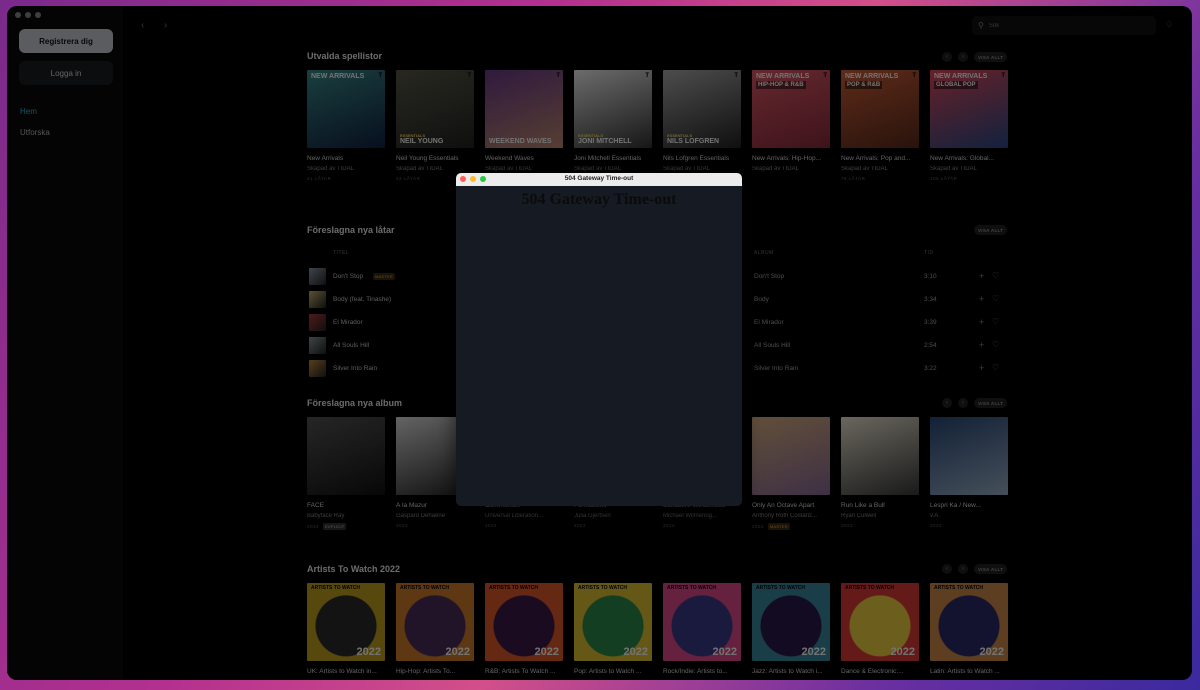 The height and width of the screenshot is (690, 1200). I want to click on login-button: Logga in, so click(66, 73).